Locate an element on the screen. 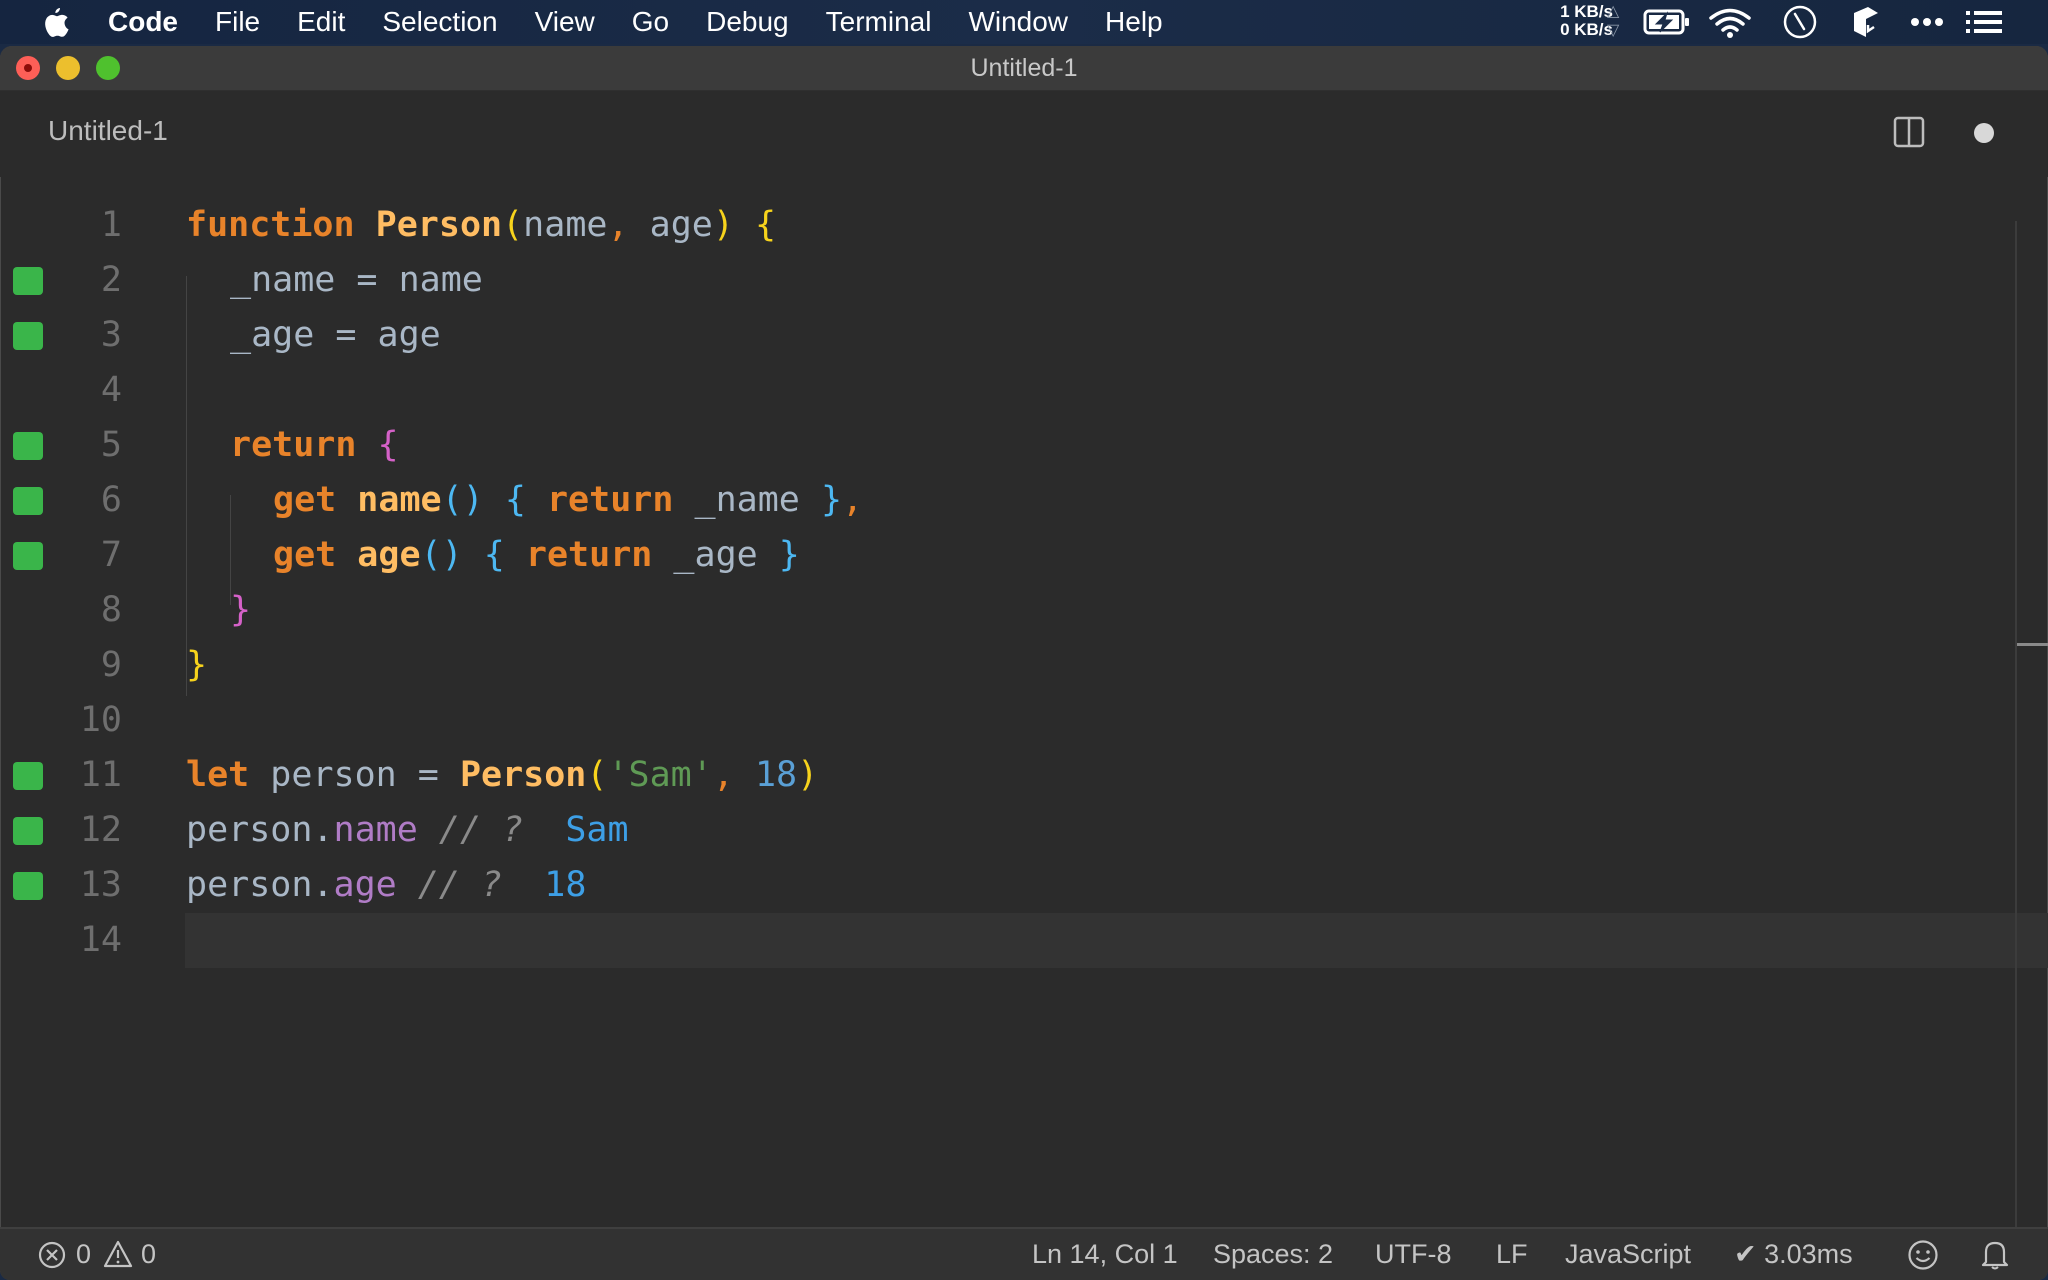 Image resolution: width=2048 pixels, height=1280 pixels. title-bar: Untitled-1 is located at coordinates (1024, 68).